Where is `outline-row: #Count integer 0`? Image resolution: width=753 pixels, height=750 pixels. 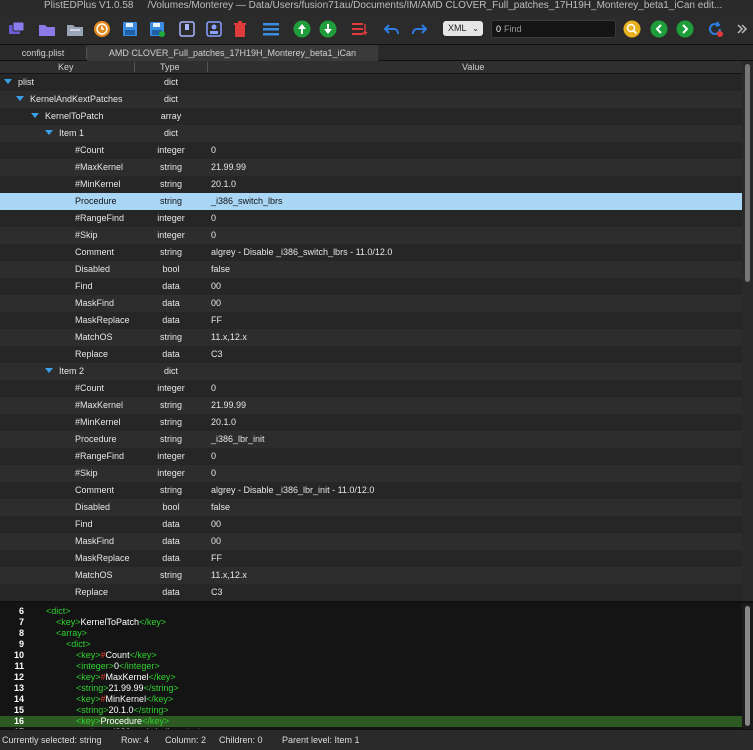
outline-row: #Count integer 0 is located at coordinates (371, 150).